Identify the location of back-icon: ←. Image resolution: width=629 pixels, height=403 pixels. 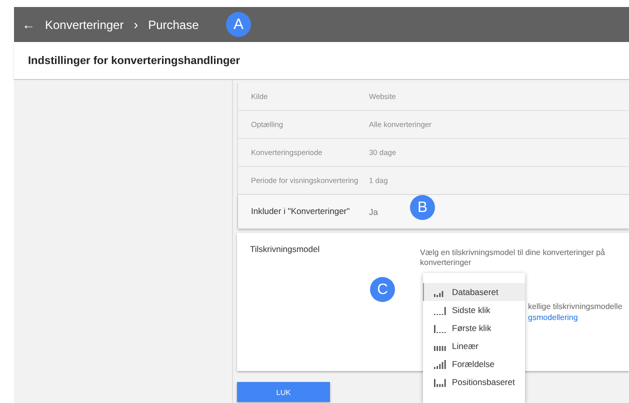
(28, 24).